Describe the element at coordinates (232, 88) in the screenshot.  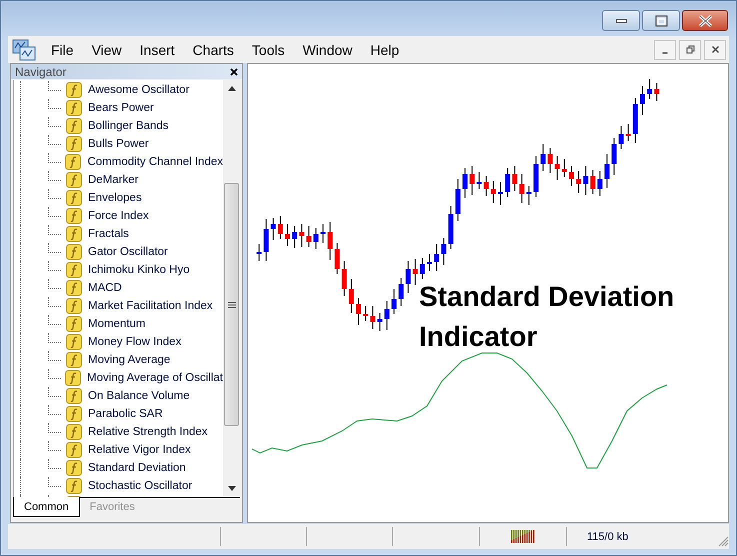
I see `scroll-up-icon` at that location.